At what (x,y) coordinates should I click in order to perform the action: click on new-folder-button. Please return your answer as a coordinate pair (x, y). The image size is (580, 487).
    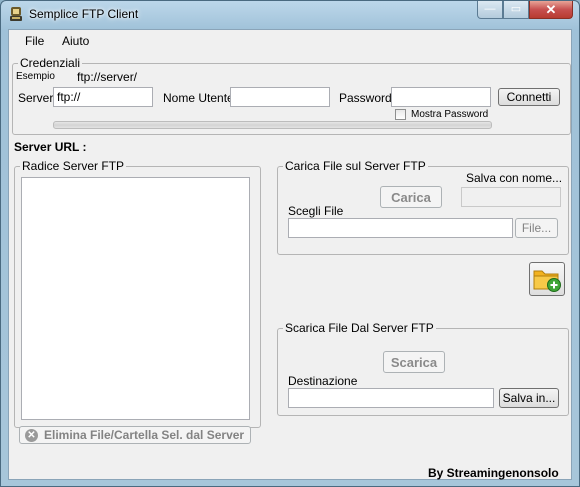
    Looking at the image, I should click on (547, 279).